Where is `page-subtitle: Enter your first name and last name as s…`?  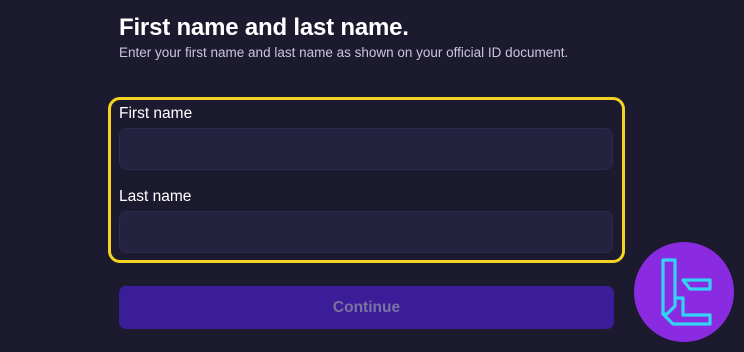
page-subtitle: Enter your first name and last name as s… is located at coordinates (344, 52).